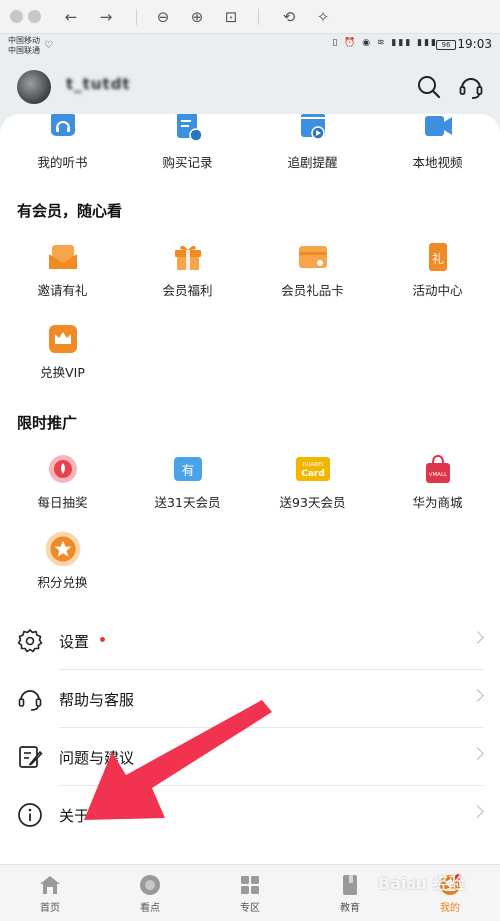 This screenshot has width=500, height=921. Describe the element at coordinates (250, 641) in the screenshot. I see `settings-item: 设置` at that location.